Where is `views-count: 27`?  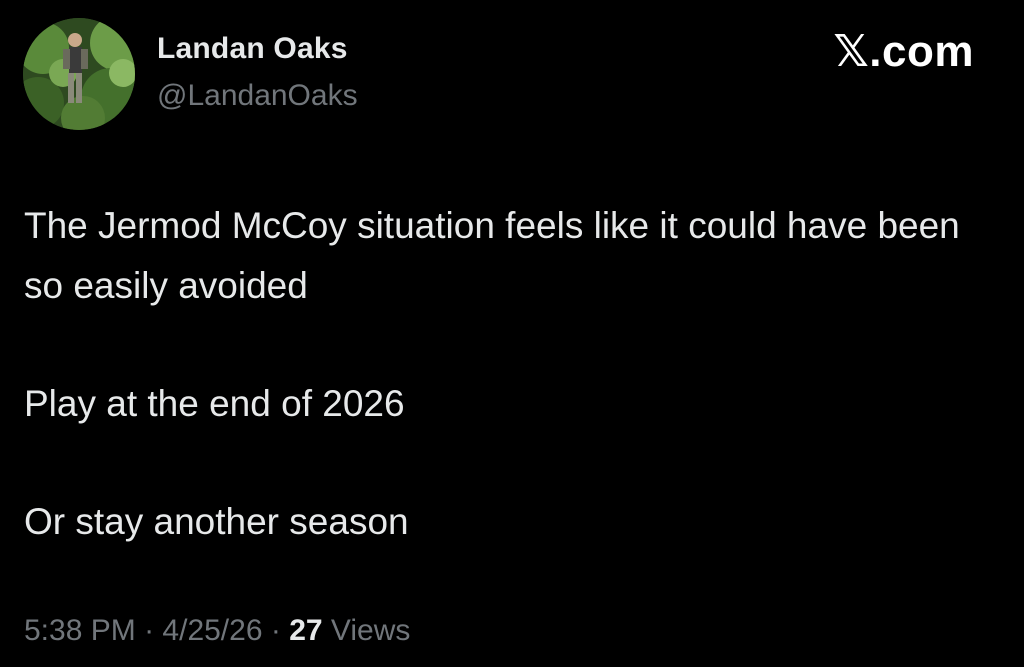 views-count: 27 is located at coordinates (305, 630).